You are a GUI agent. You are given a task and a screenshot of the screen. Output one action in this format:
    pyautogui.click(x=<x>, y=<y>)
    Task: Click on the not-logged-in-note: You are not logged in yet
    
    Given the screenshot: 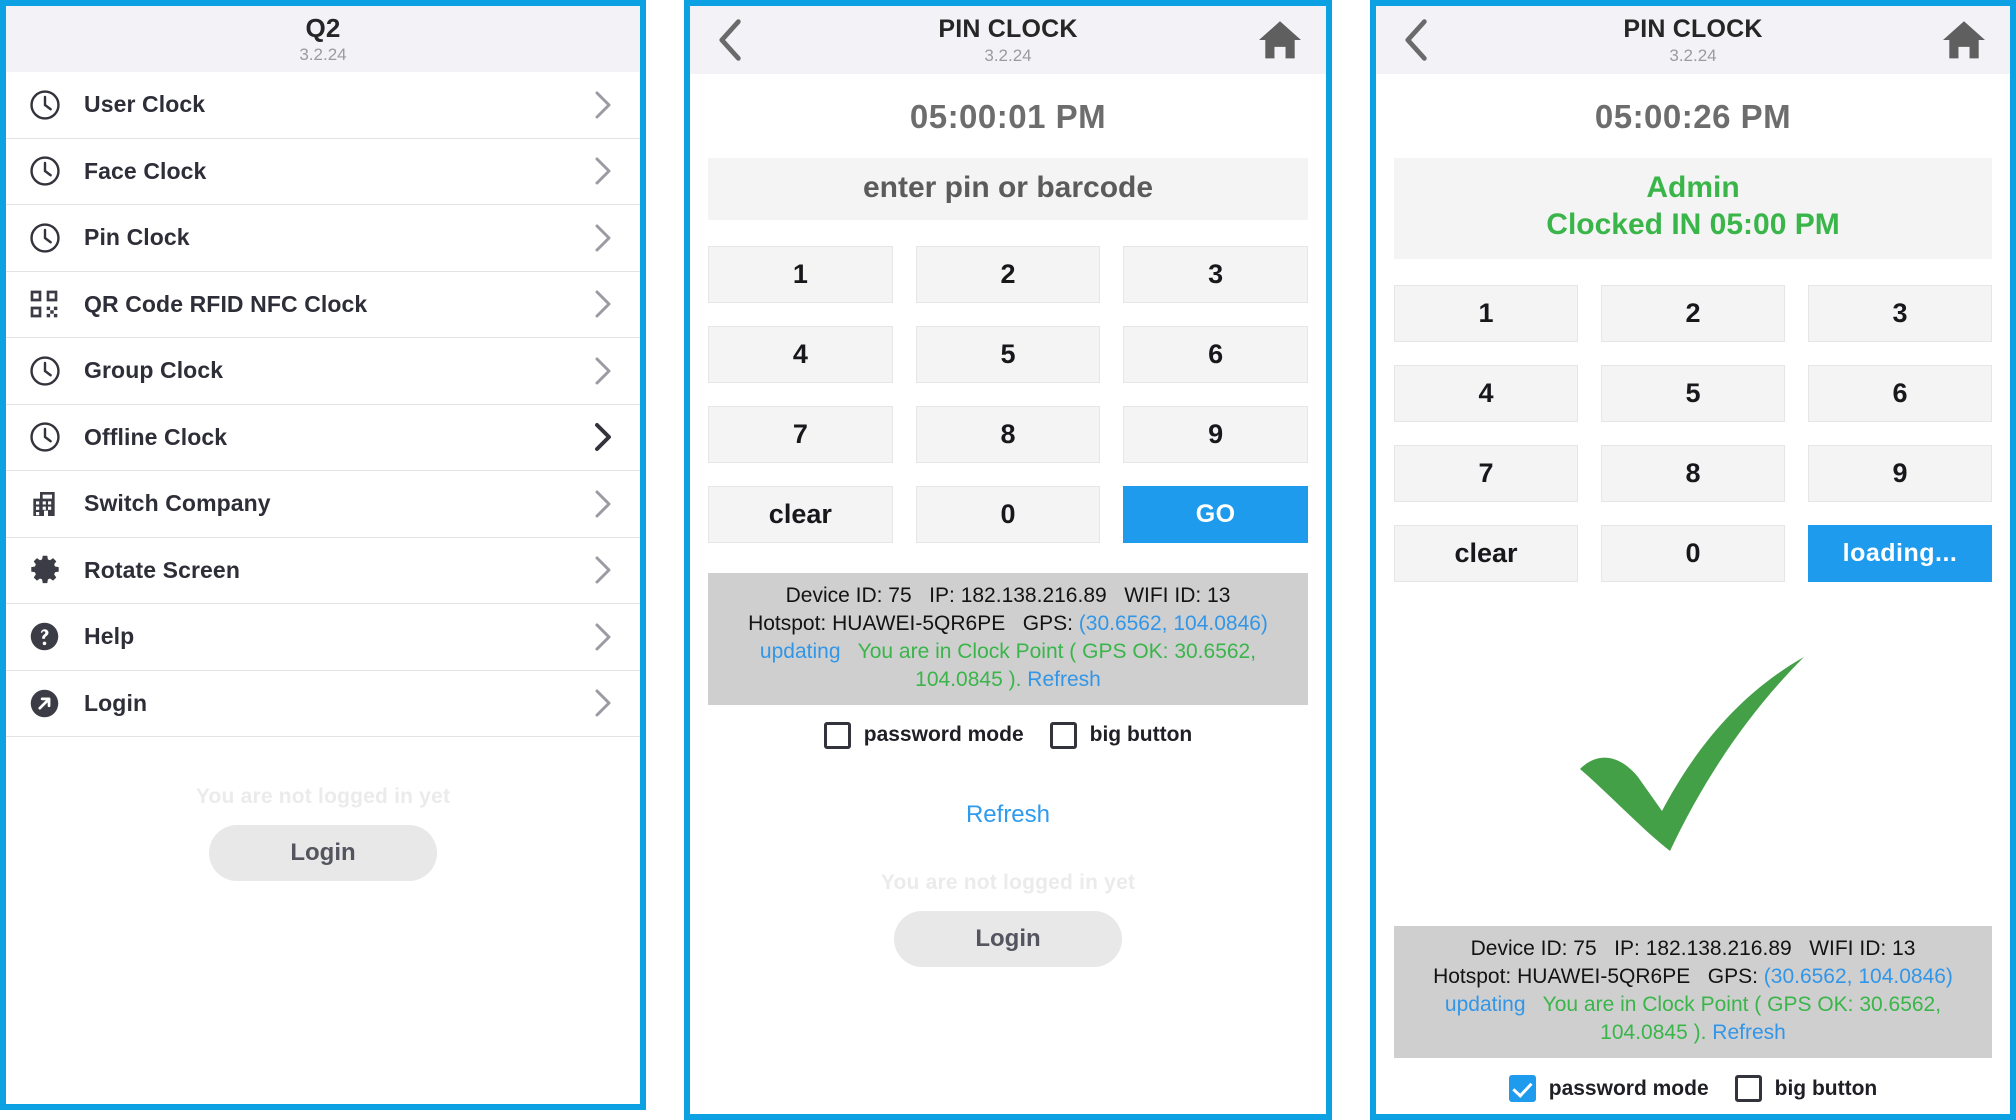 What is the action you would take?
    pyautogui.click(x=1008, y=882)
    